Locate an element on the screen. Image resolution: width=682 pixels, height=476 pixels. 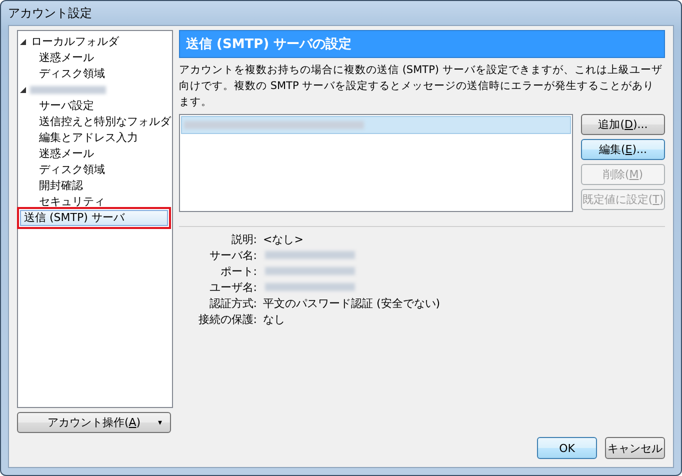
detail-value: なし is located at coordinates (274, 319).